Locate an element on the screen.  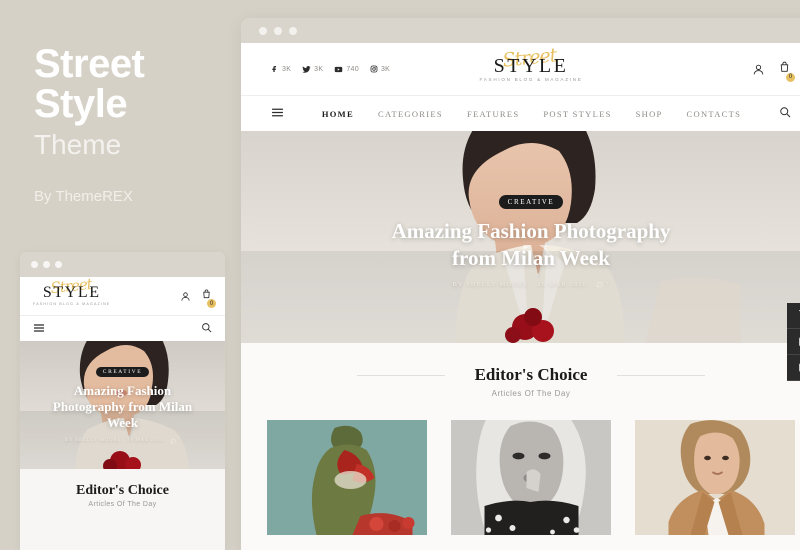
promo-title-line2: Style is located at coordinates (81, 104).